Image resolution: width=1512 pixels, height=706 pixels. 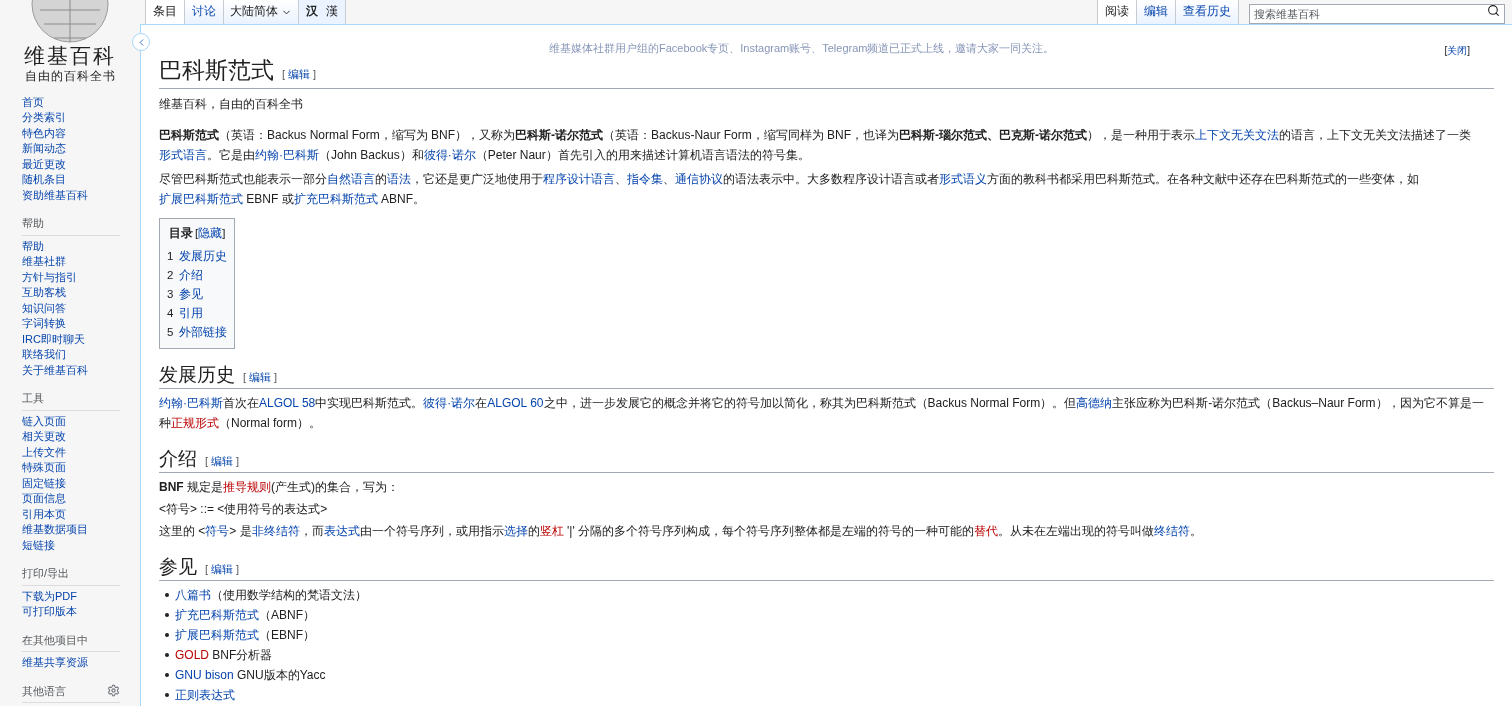 I want to click on link: 推导规则, so click(x=247, y=486).